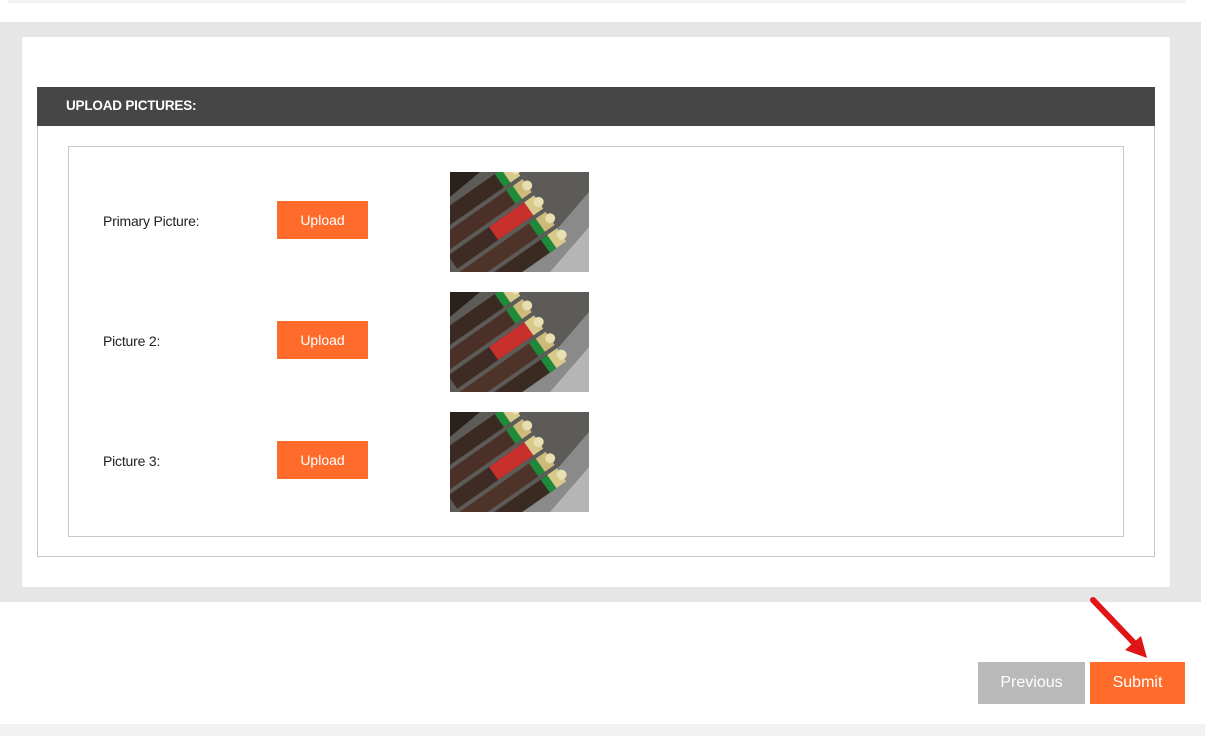 This screenshot has width=1205, height=736. What do you see at coordinates (1137, 683) in the screenshot?
I see `submit-button: Submit` at bounding box center [1137, 683].